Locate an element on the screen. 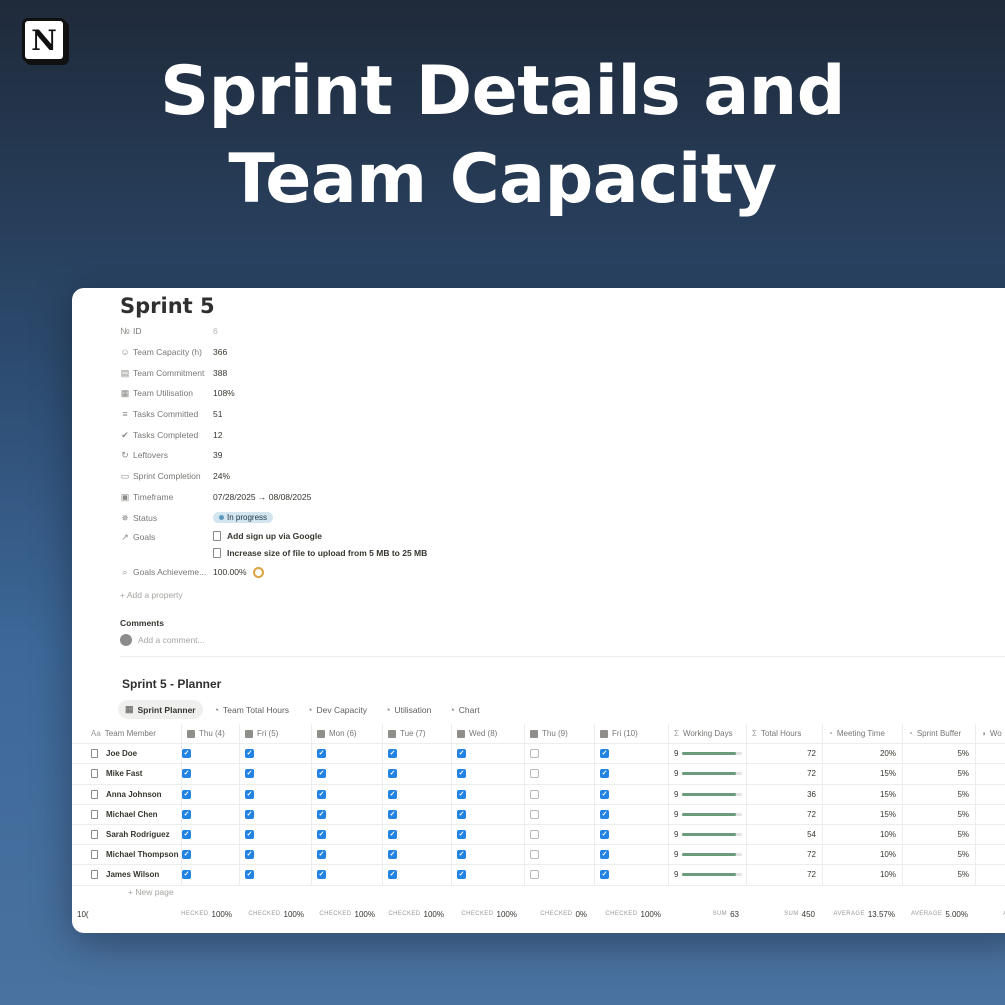 This screenshot has height=1005, width=1005. view-tab: ◔ Chart is located at coordinates (464, 709).